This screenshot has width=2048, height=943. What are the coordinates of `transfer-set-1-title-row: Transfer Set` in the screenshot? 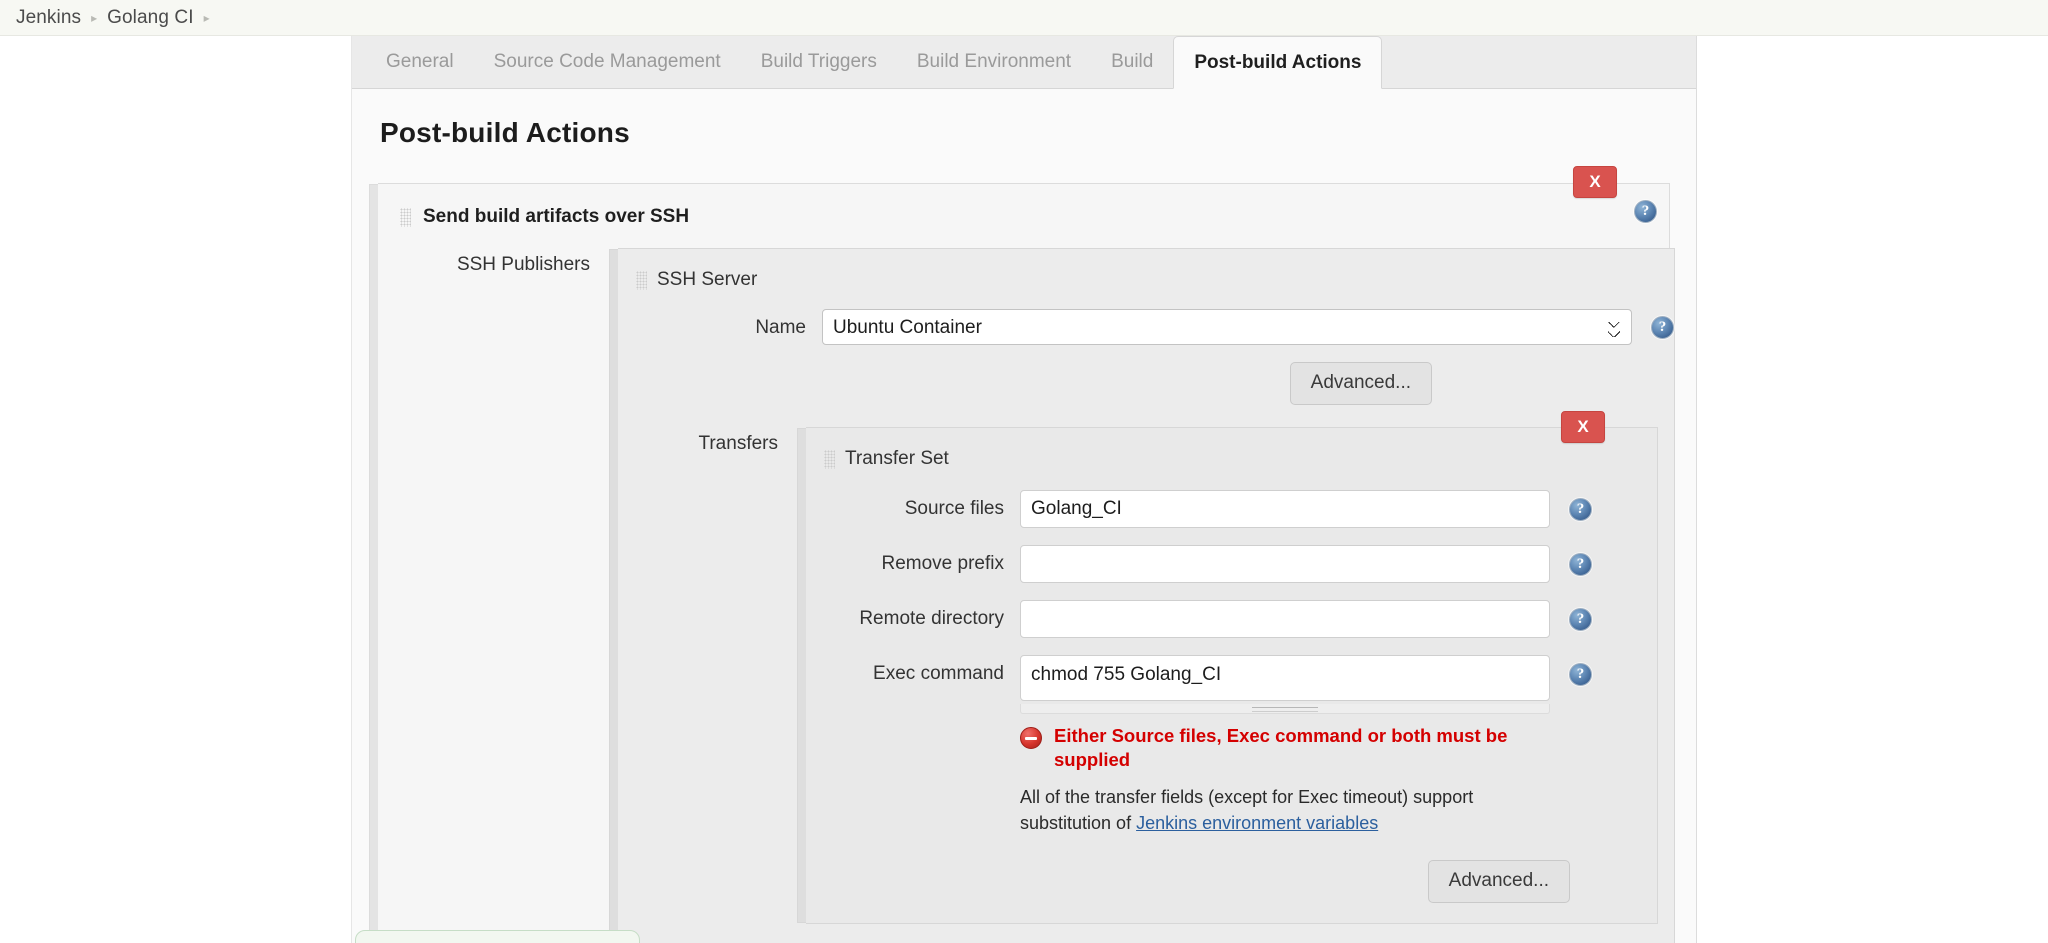 It's located at (1231, 459).